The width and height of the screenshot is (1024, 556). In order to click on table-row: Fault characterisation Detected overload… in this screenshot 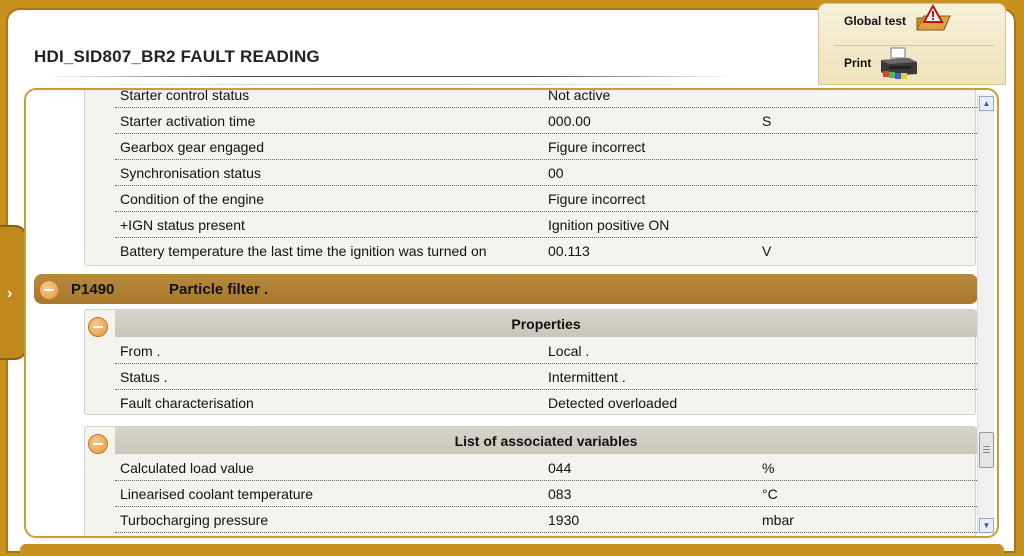, I will do `click(546, 402)`.